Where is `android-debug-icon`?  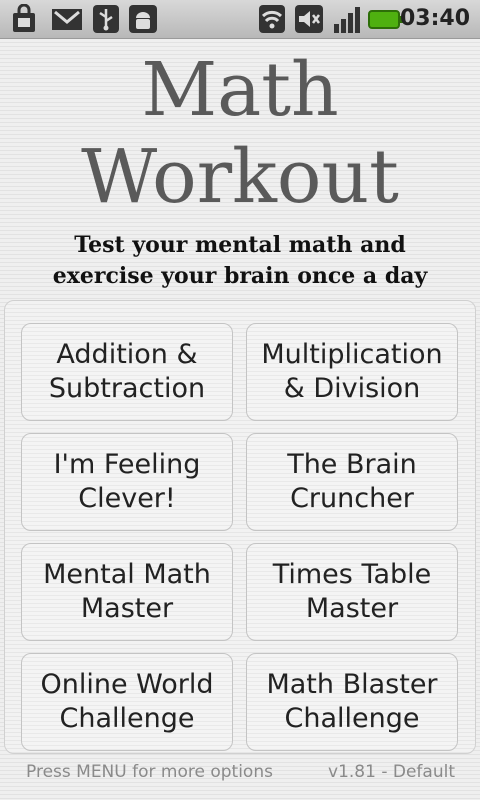 android-debug-icon is located at coordinates (143, 19).